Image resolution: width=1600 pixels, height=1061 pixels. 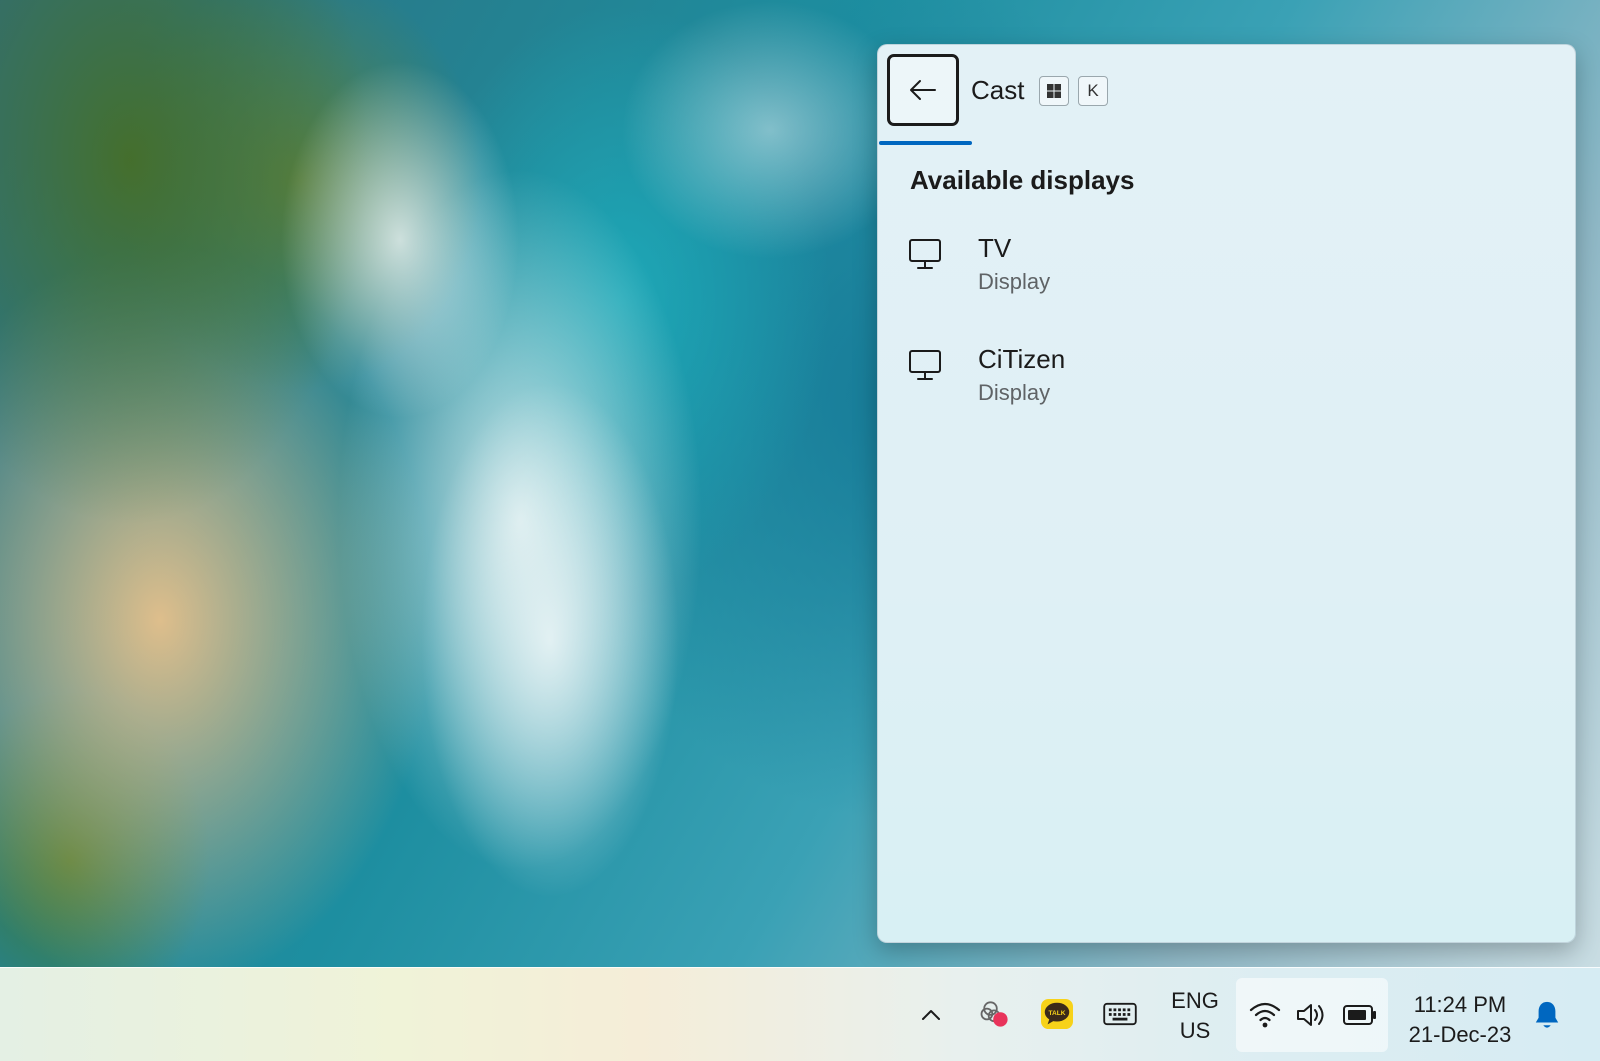 I want to click on kakaotalk-button: TALK, so click(x=1057, y=1014).